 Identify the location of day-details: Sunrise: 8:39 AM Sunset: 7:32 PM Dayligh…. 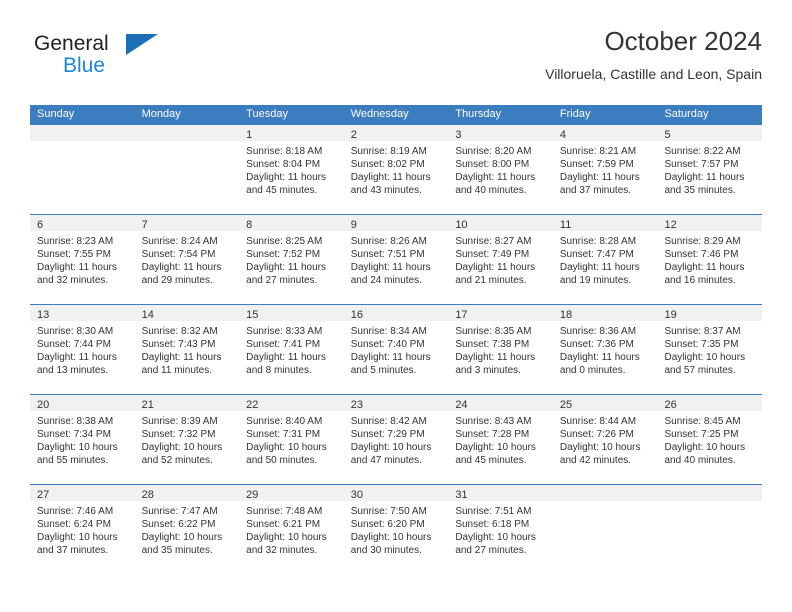
(187, 439).